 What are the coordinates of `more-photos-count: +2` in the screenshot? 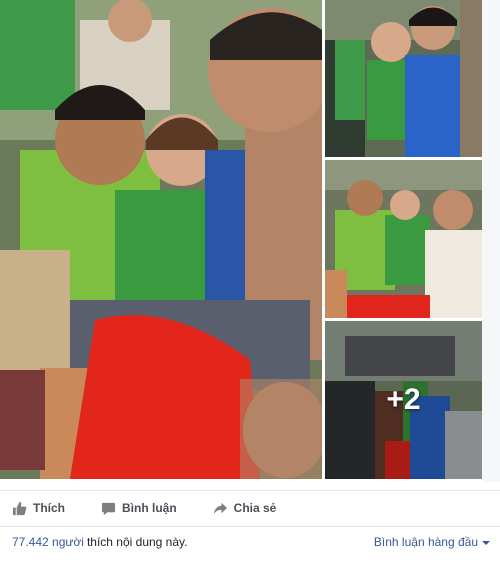 It's located at (403, 400).